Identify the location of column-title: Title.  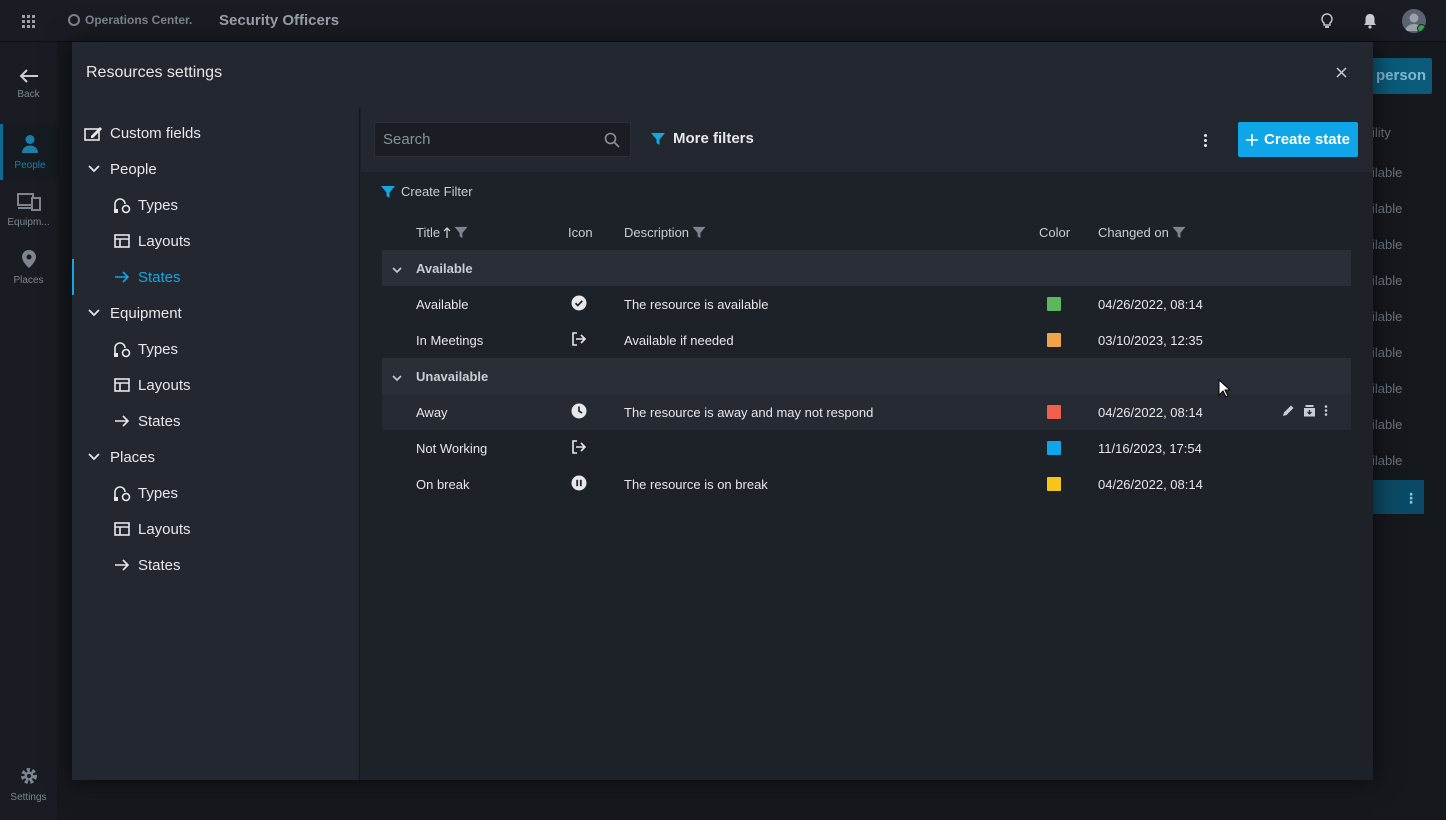
(442, 232).